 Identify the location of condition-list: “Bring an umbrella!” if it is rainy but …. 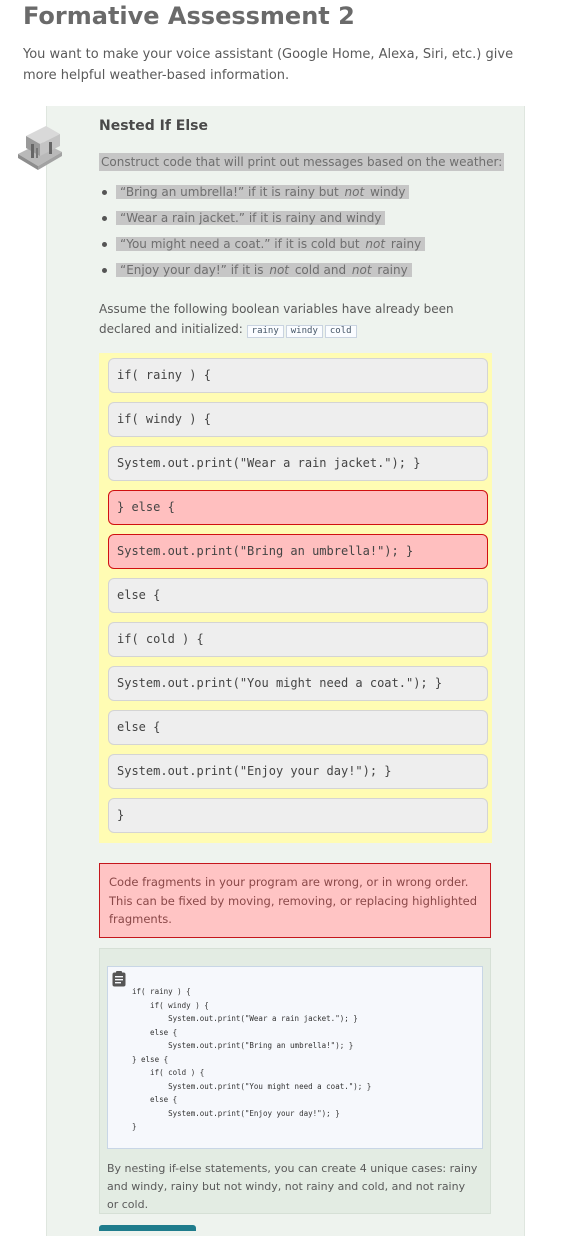
(262, 235).